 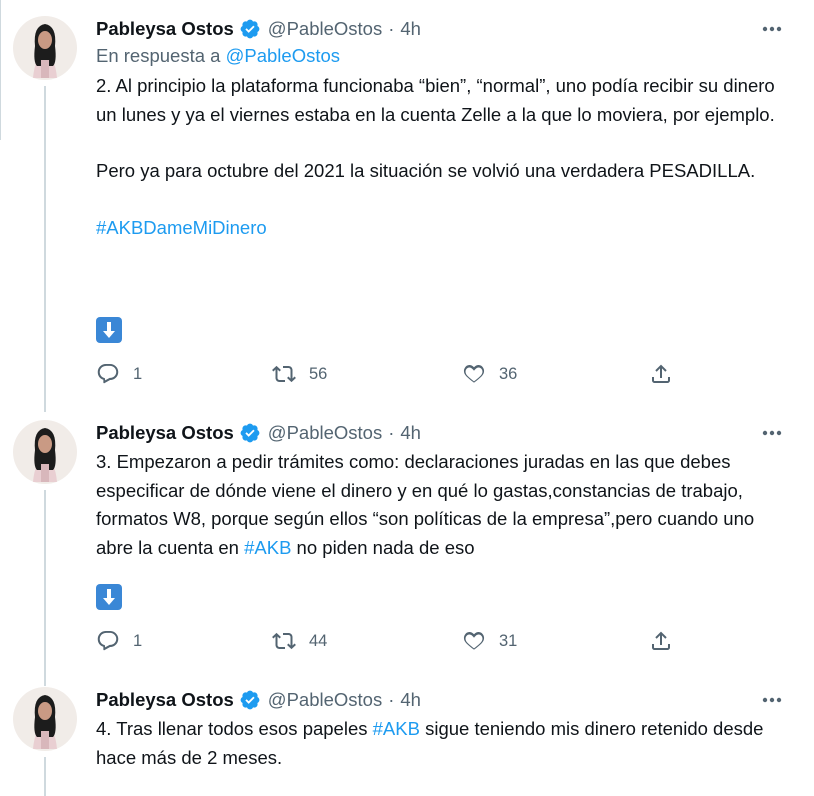 What do you see at coordinates (318, 640) in the screenshot?
I see `retweet-count: 44` at bounding box center [318, 640].